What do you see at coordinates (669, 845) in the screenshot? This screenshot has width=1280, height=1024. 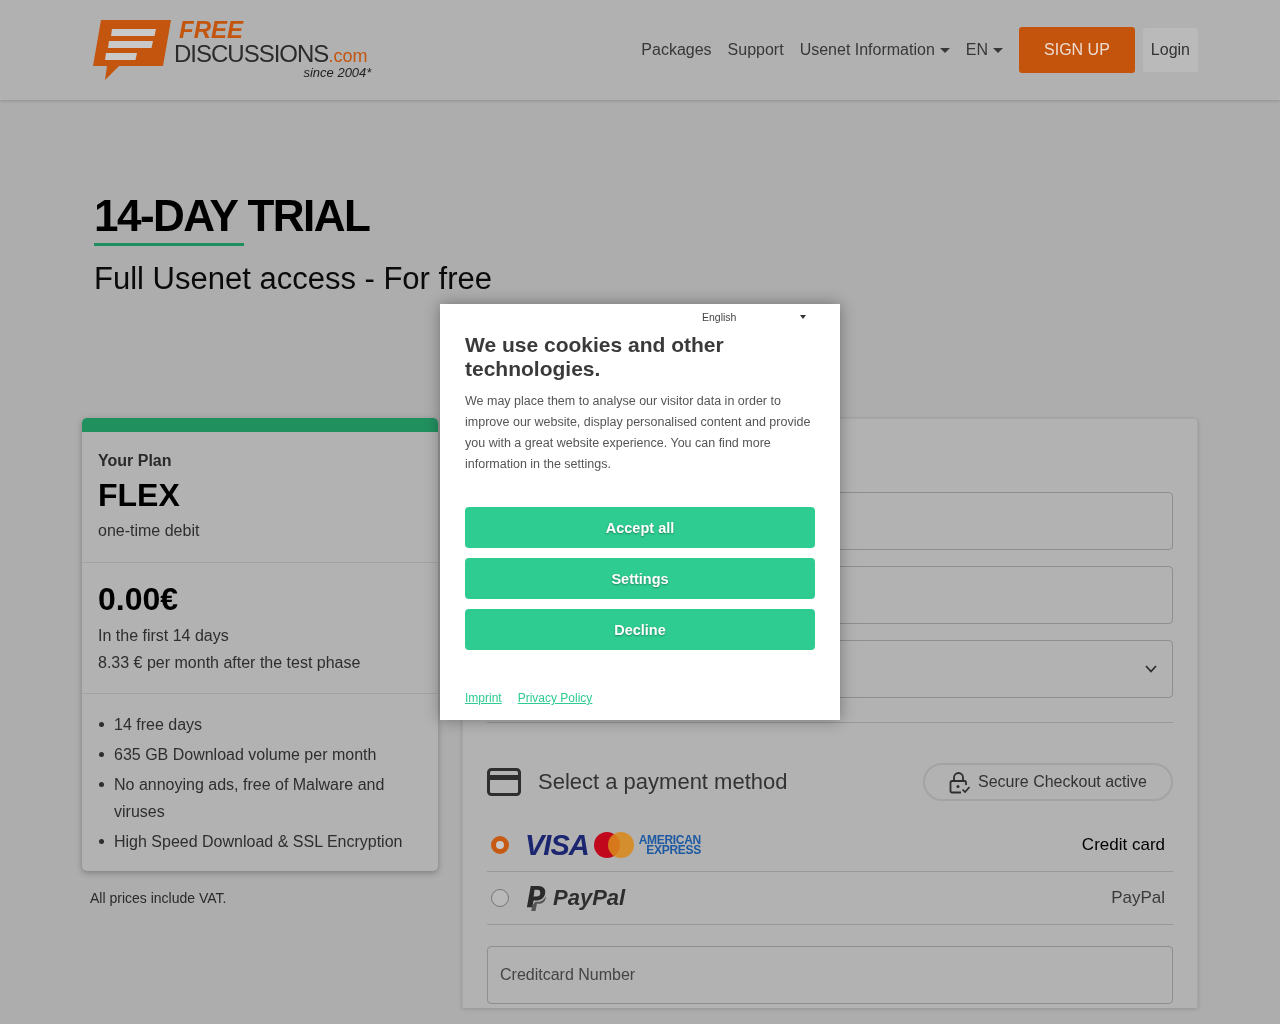 I see `card-brand-text: AMERICAN EXPRESS` at bounding box center [669, 845].